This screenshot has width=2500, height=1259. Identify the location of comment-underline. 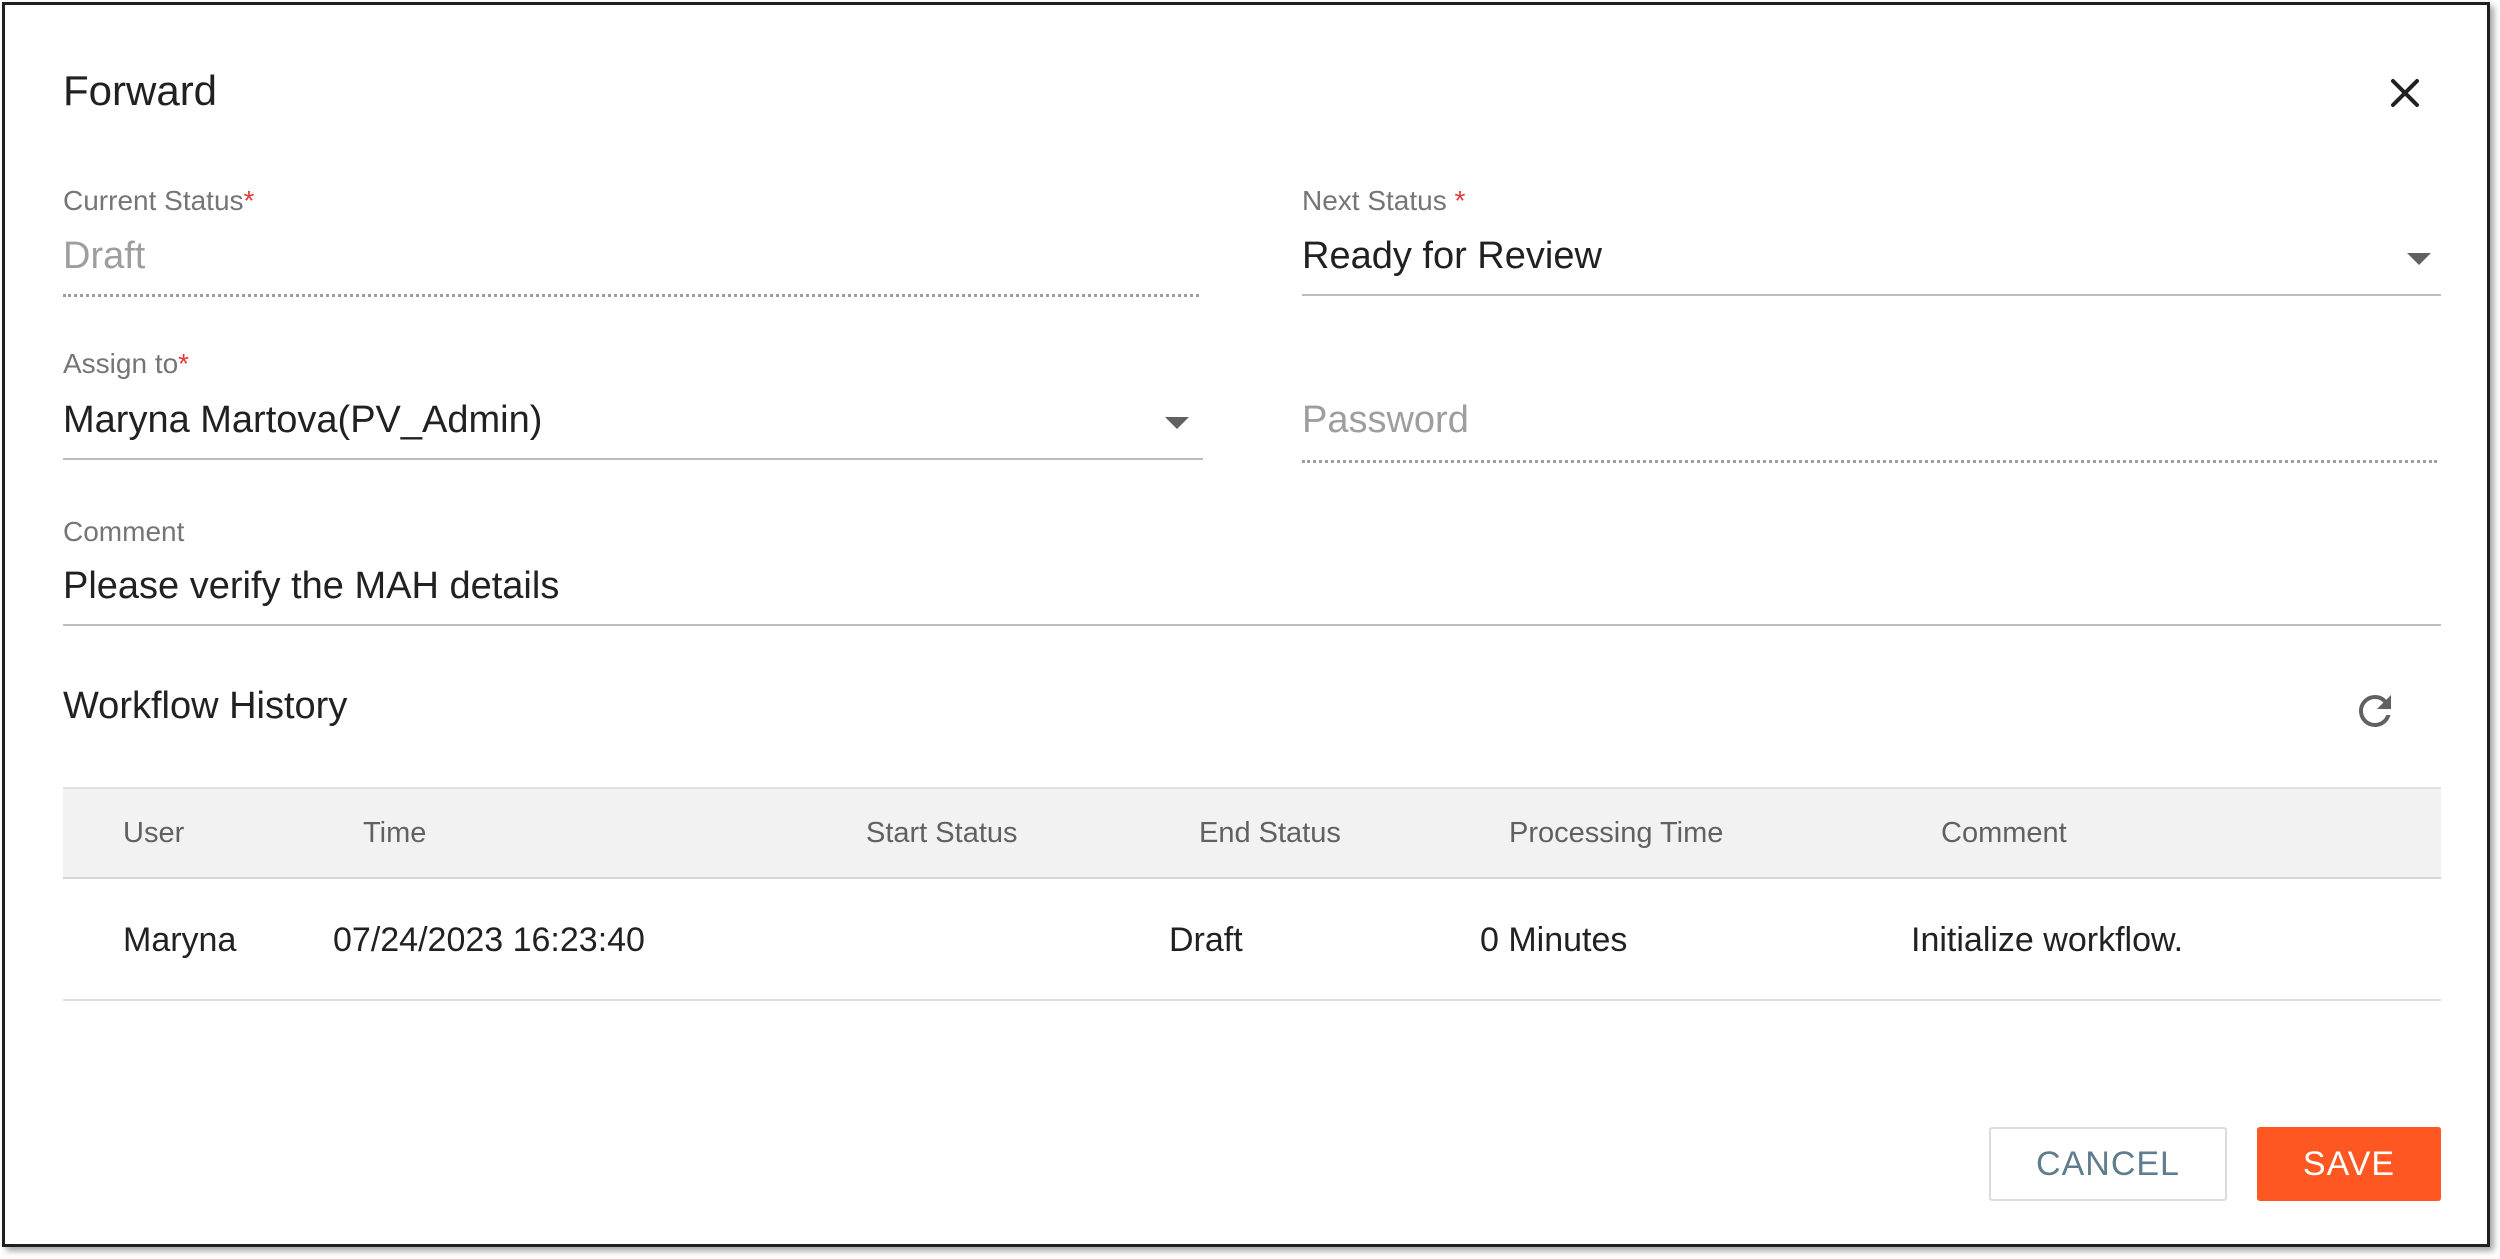
(1252, 625).